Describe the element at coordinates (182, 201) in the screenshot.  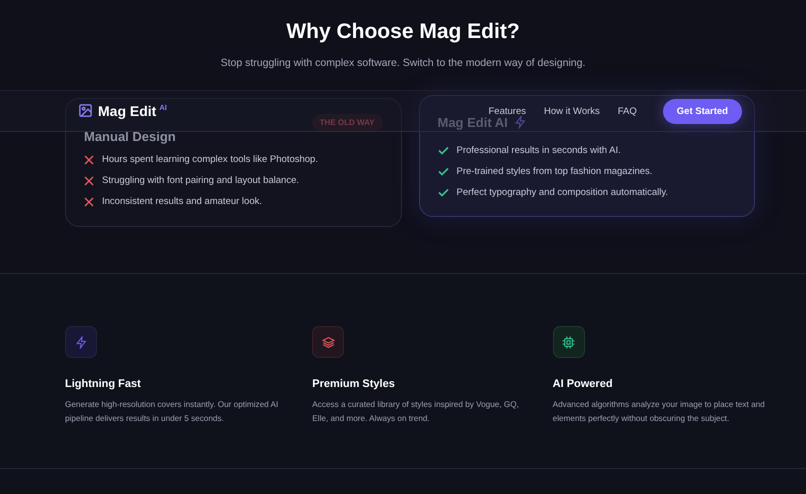
I see `list-item-text: Inconsistent results and amateur look.` at that location.